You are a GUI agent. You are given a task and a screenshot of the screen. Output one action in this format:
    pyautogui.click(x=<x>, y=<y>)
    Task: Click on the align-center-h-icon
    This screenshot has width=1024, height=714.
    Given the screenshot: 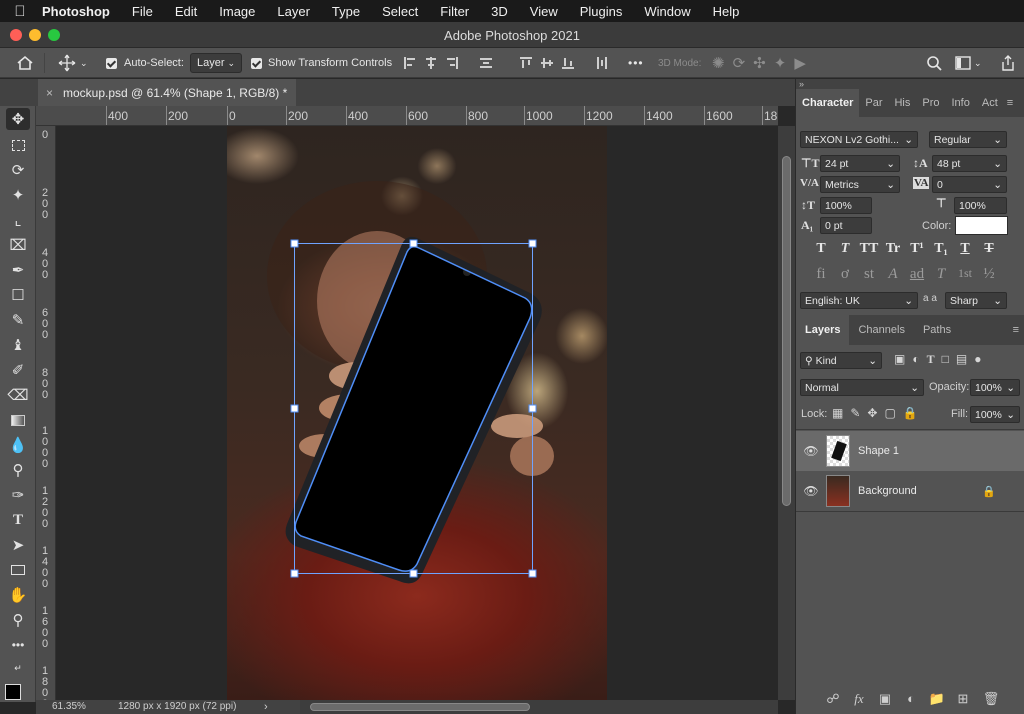 What is the action you would take?
    pyautogui.click(x=431, y=63)
    